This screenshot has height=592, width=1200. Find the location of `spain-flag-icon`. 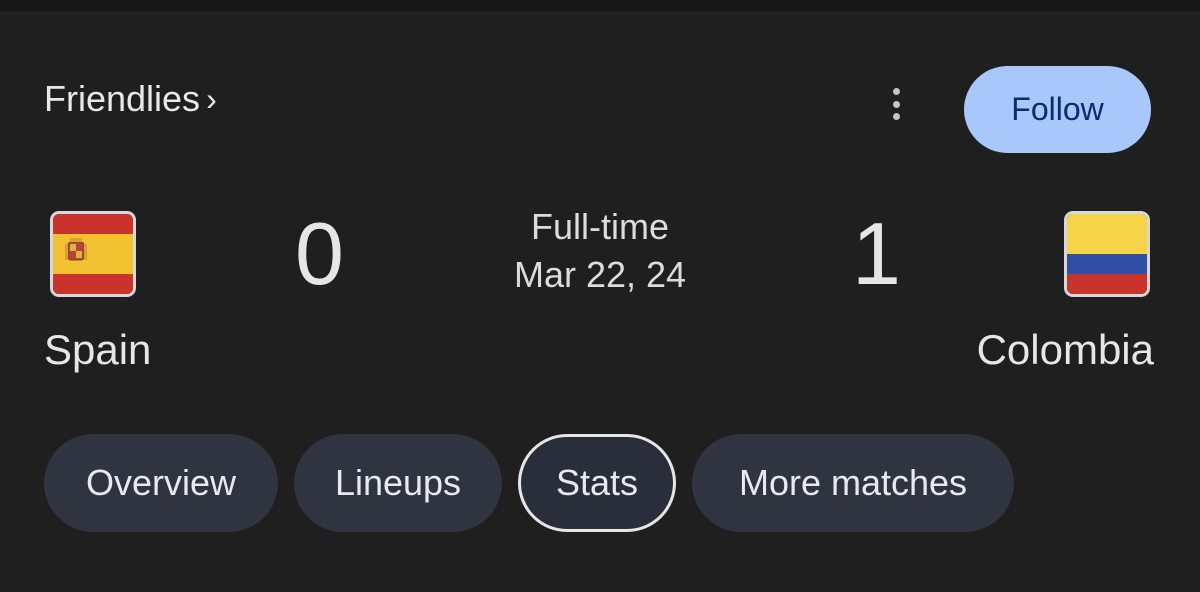

spain-flag-icon is located at coordinates (93, 254).